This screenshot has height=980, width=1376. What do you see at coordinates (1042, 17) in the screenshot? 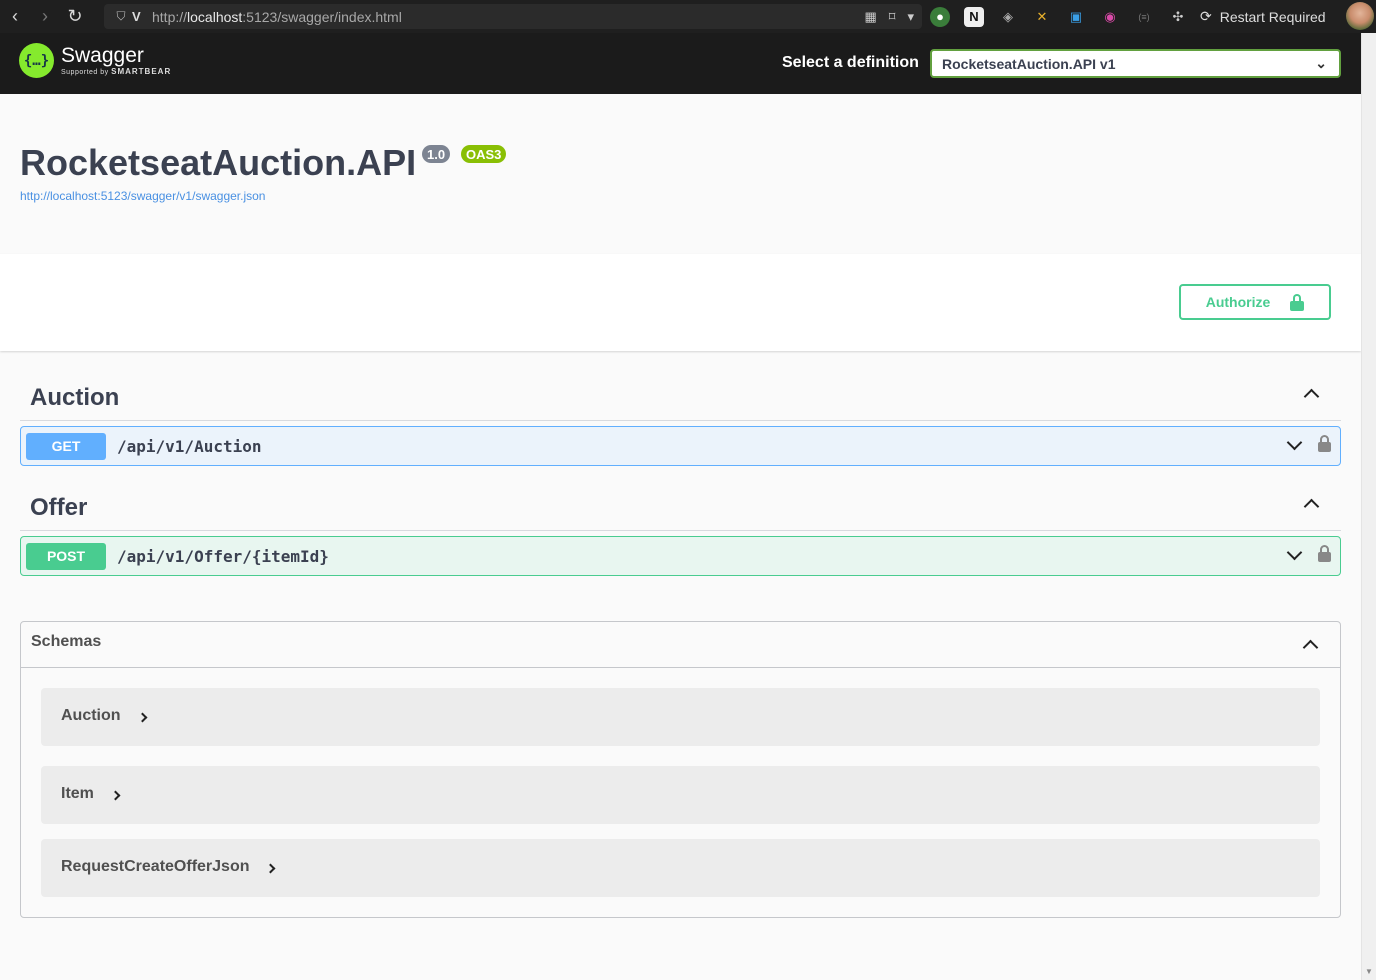
I see `extension-bolt-icon: ✕` at bounding box center [1042, 17].